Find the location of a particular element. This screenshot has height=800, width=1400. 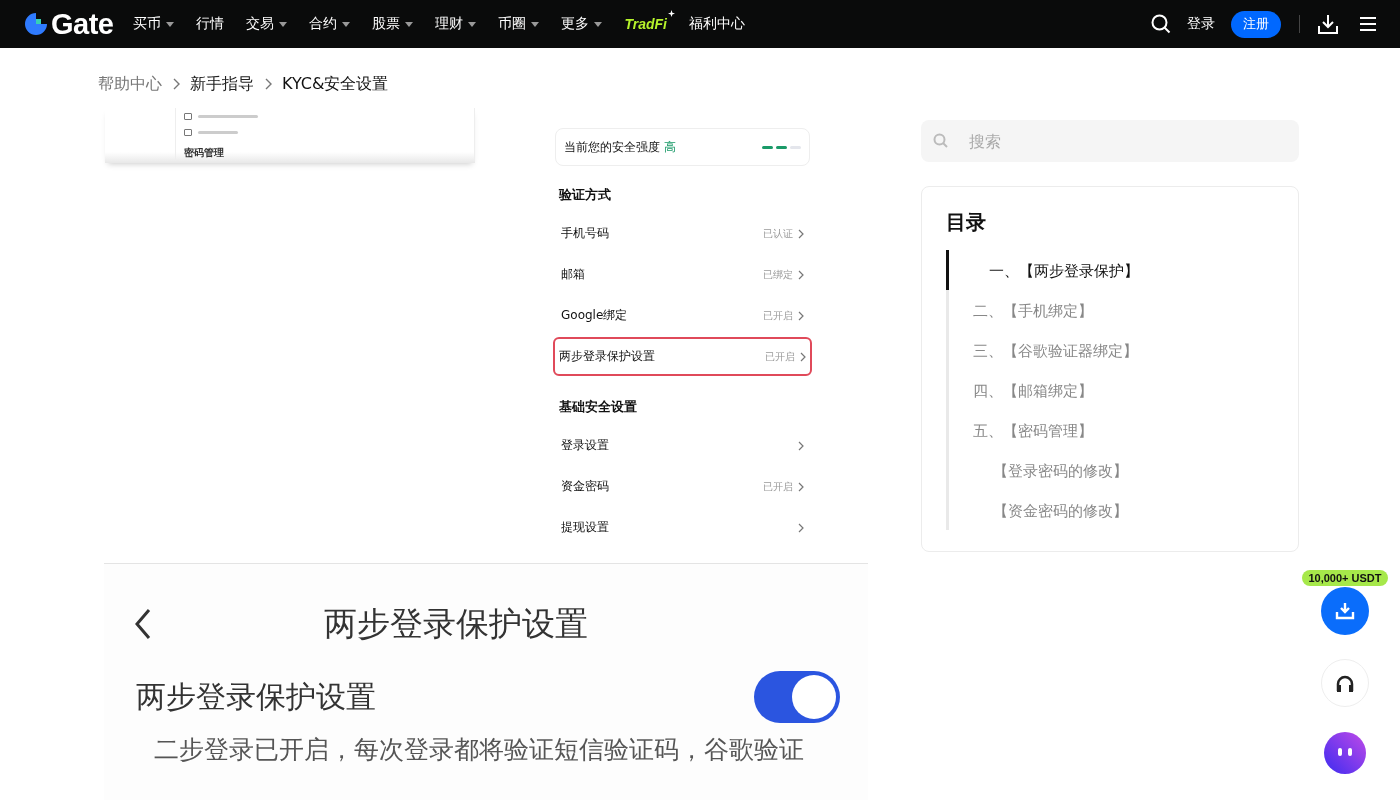

nav-item: 交易 is located at coordinates (267, 24).